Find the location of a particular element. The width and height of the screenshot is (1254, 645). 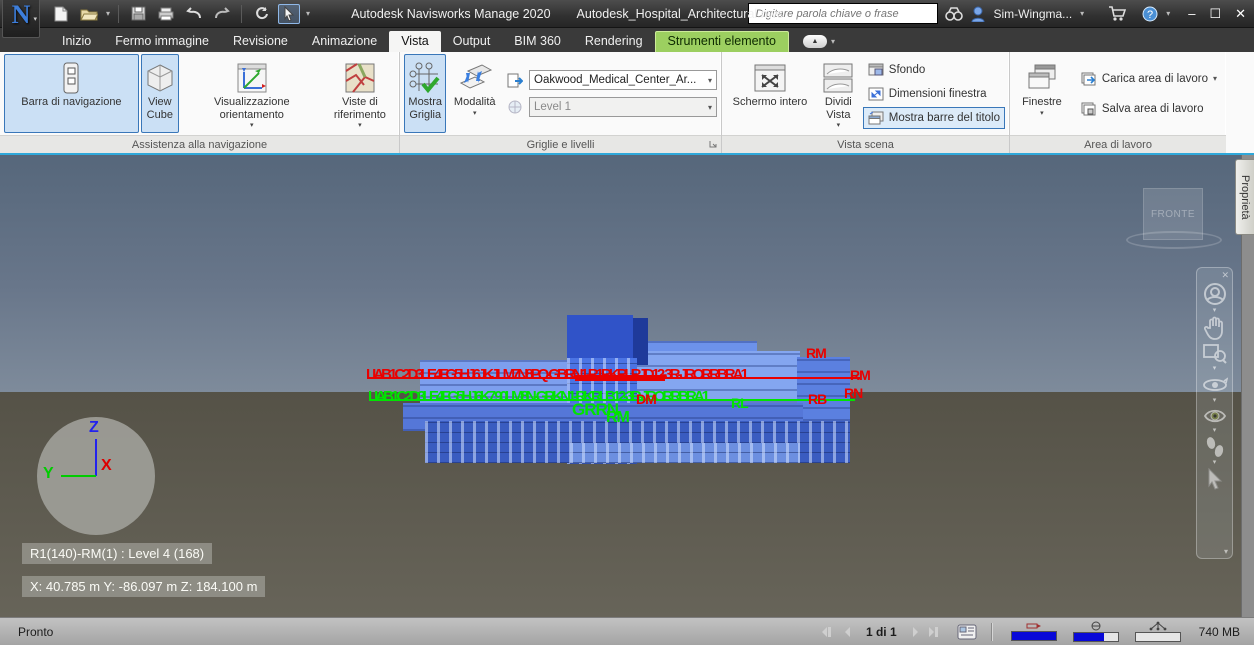

save-button is located at coordinates (138, 14).